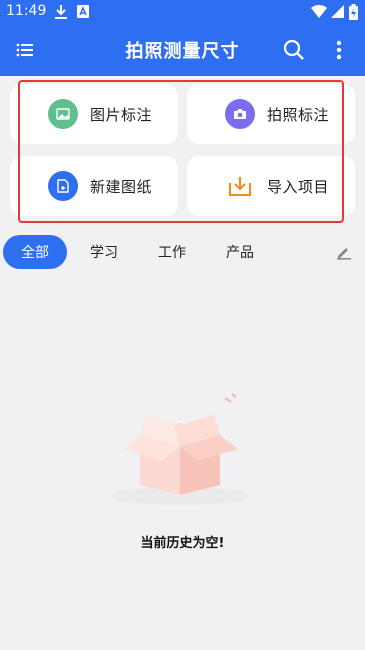  Describe the element at coordinates (294, 50) in the screenshot. I see `search-icon` at that location.